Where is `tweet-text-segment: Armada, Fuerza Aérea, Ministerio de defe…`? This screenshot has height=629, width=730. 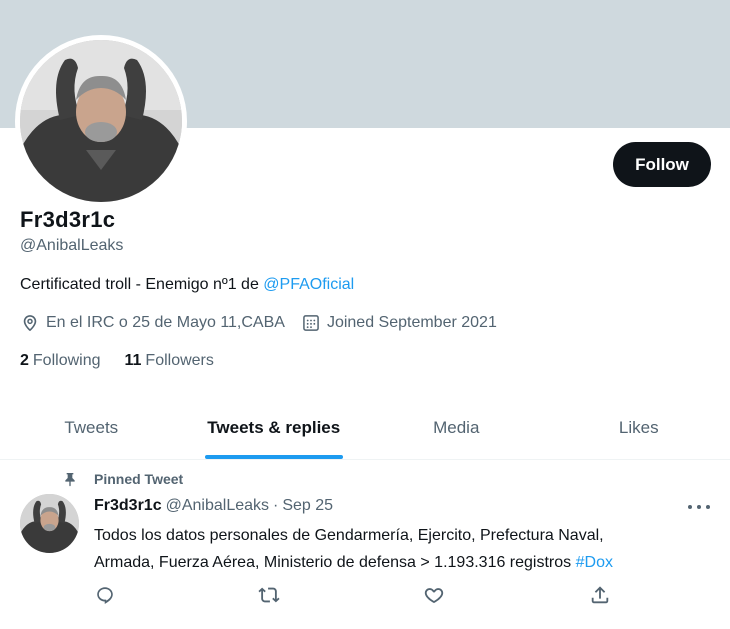
tweet-text-segment: Armada, Fuerza Aérea, Ministerio de defe… is located at coordinates (335, 562).